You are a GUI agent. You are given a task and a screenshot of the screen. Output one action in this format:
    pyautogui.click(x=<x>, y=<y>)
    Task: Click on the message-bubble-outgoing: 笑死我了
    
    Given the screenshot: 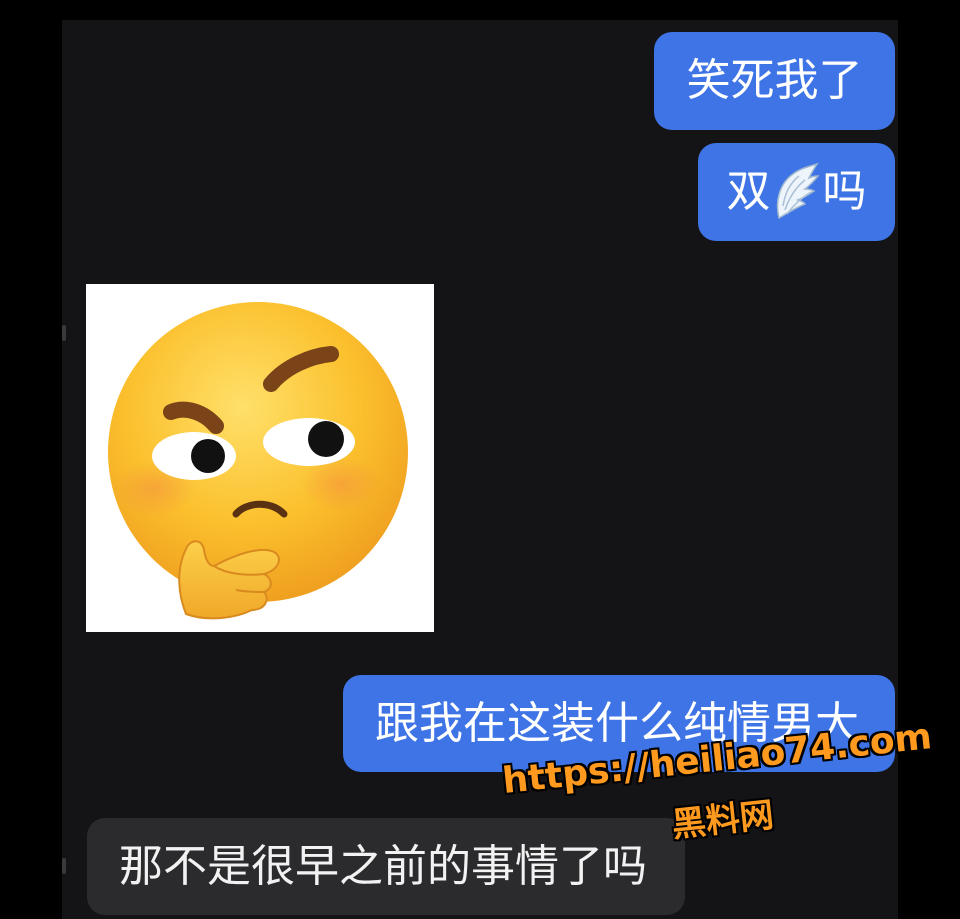 What is the action you would take?
    pyautogui.click(x=774, y=81)
    